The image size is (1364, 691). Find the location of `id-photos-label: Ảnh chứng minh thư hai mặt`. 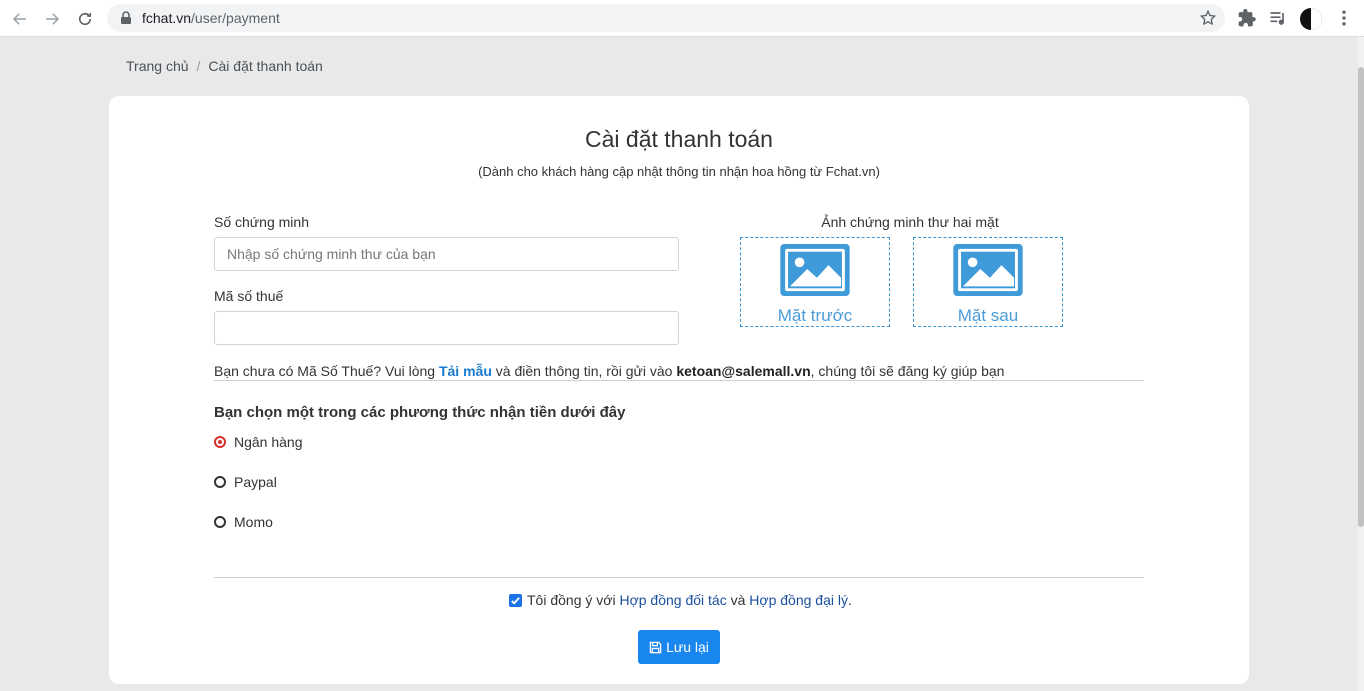

id-photos-label: Ảnh chứng minh thư hai mặt is located at coordinates (910, 222).